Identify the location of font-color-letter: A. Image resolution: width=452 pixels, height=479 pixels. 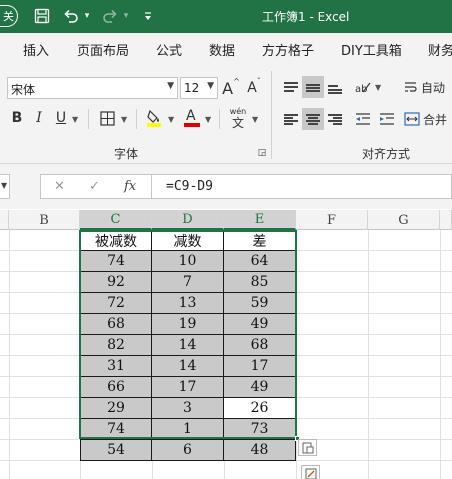
(191, 116).